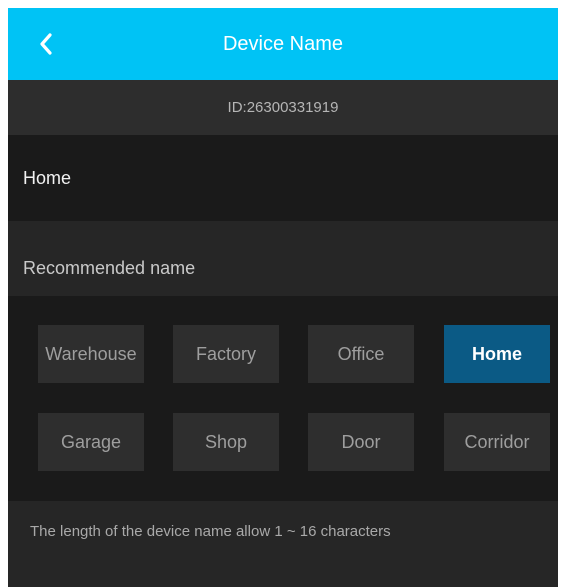 This screenshot has height=587, width=566. Describe the element at coordinates (91, 442) in the screenshot. I see `name-option-garage: Garage` at that location.